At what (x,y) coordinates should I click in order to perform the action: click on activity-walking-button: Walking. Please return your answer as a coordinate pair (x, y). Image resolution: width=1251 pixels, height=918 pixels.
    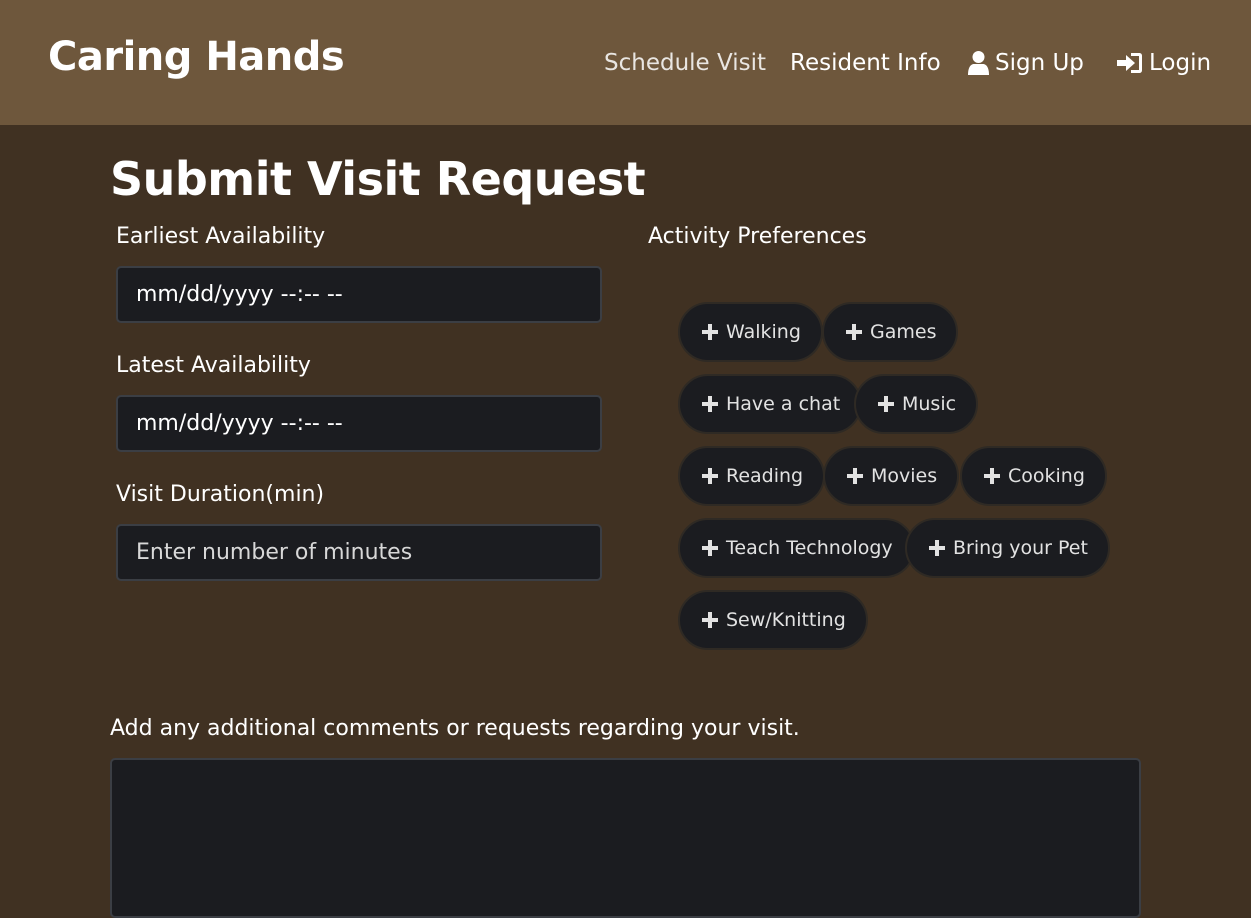
    Looking at the image, I should click on (750, 332).